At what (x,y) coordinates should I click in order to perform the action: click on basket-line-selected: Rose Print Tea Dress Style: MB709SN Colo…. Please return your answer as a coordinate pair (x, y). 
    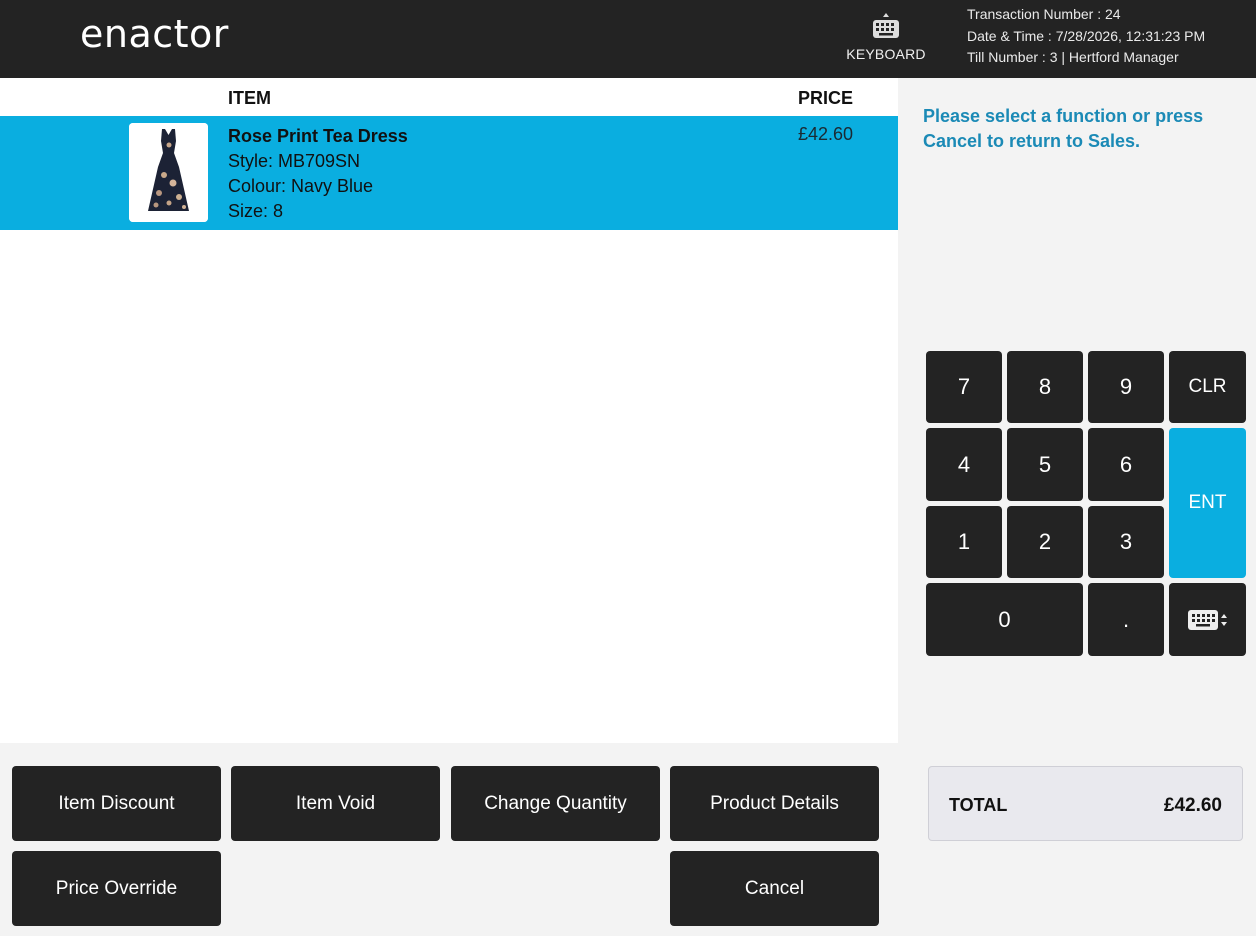
    Looking at the image, I should click on (449, 173).